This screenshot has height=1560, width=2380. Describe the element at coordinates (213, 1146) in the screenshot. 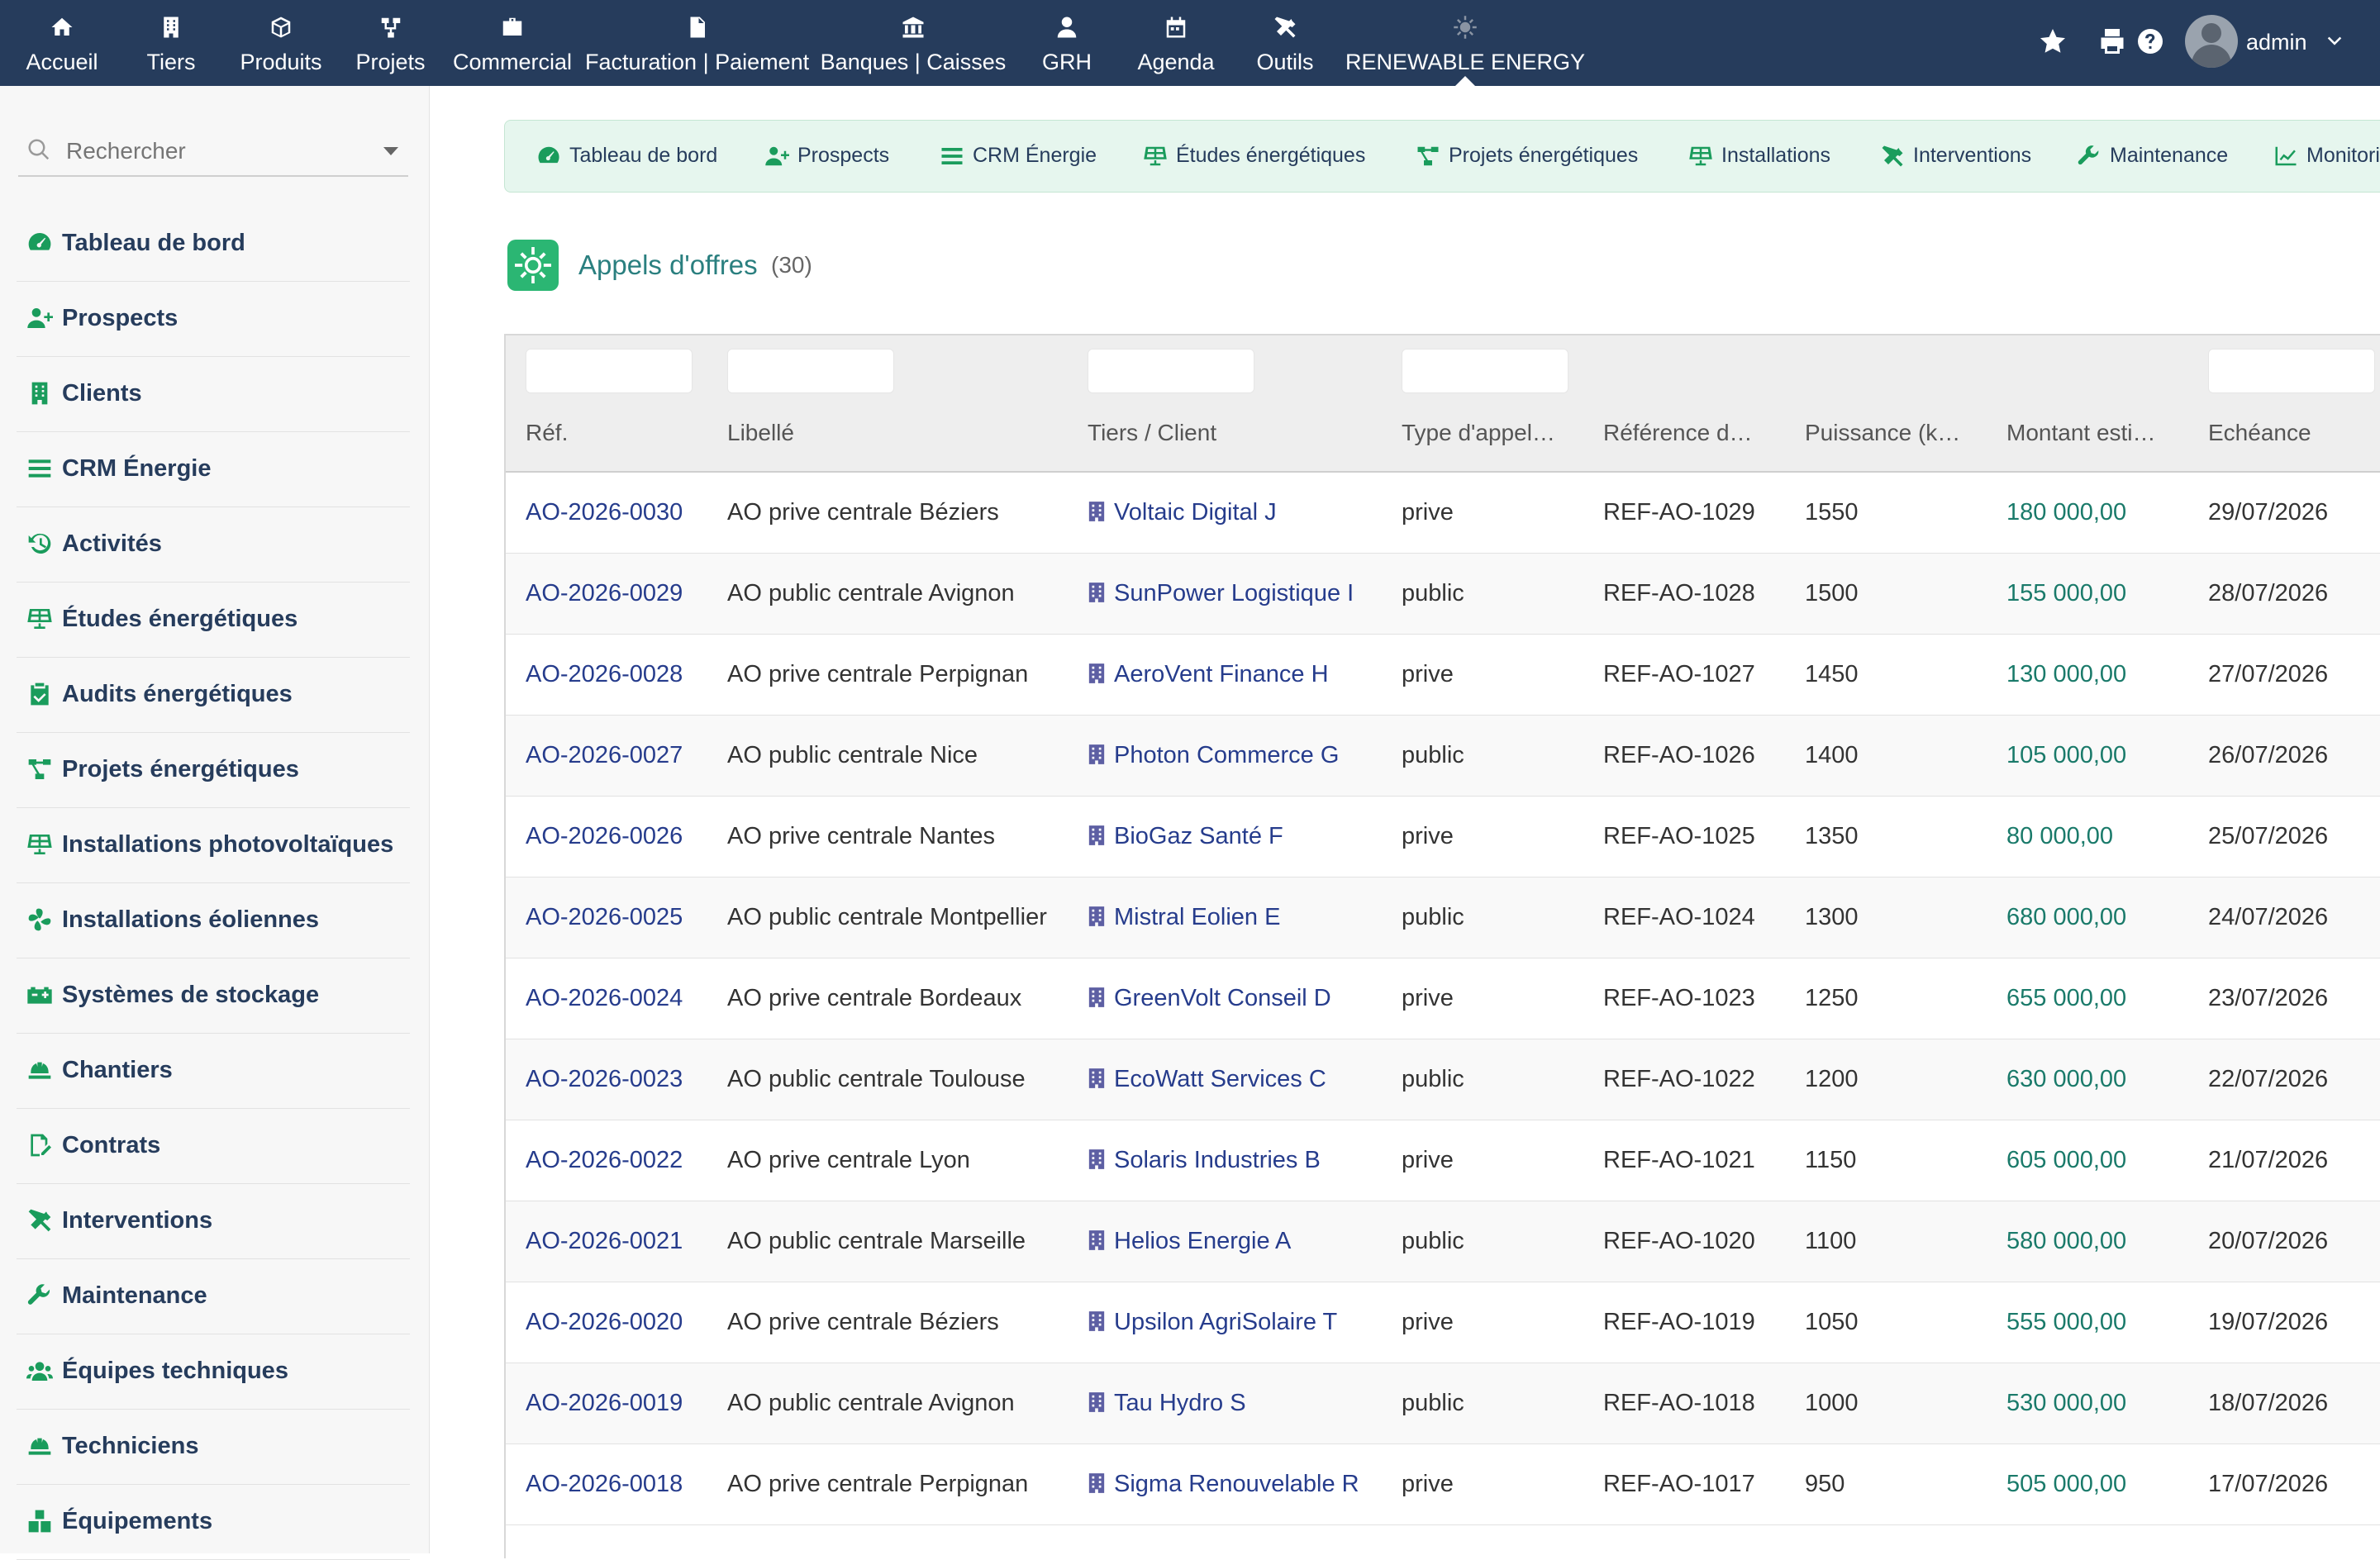

I see `sidebar-item-contrats: Contrats` at that location.